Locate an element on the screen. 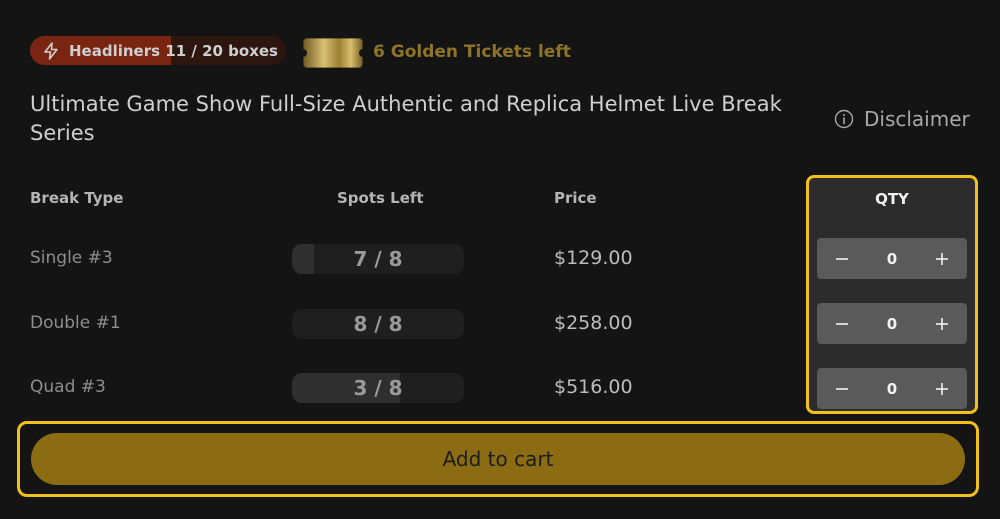 This screenshot has height=519, width=1000. add-to-cart-button: Add to cart is located at coordinates (498, 459).